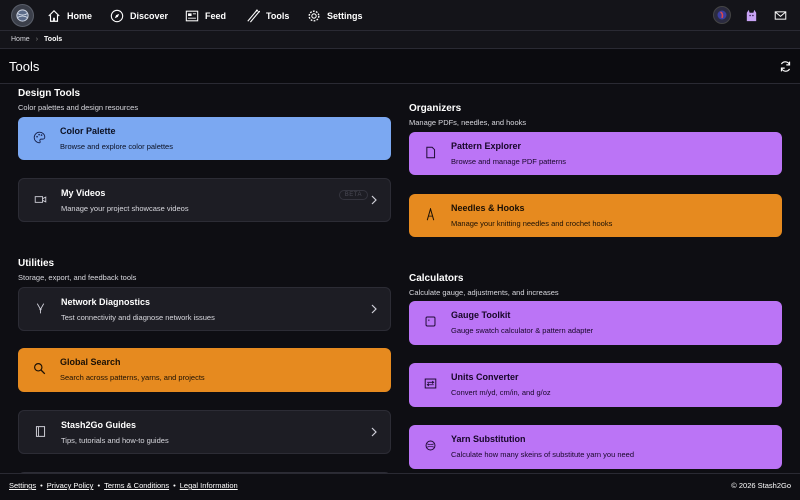 The width and height of the screenshot is (800, 500). I want to click on footer-link-legal: Legal Information, so click(209, 485).